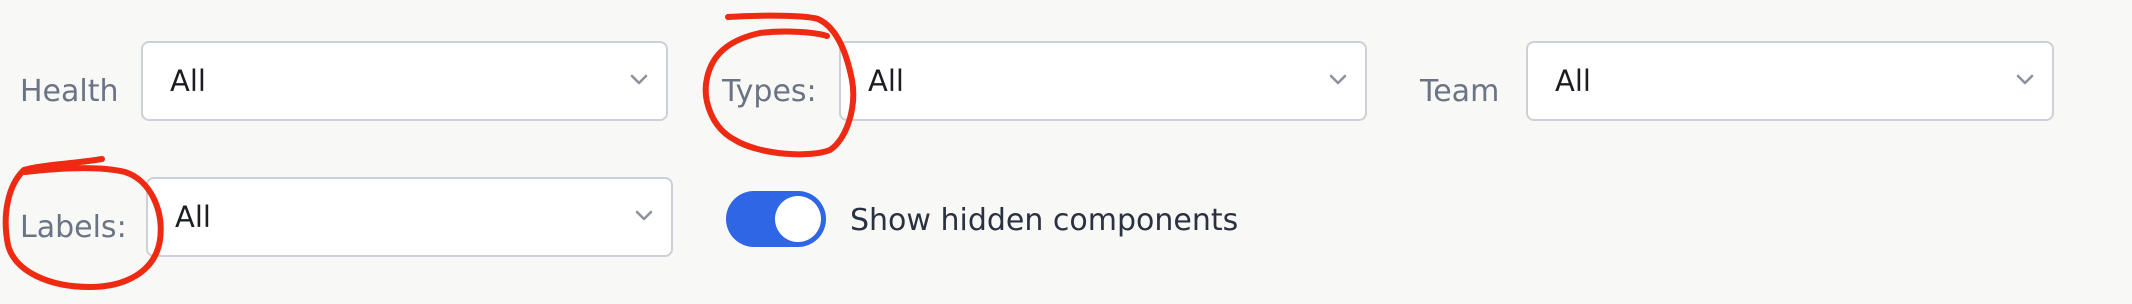 This screenshot has width=2132, height=304. I want to click on types-select: All, so click(1103, 81).